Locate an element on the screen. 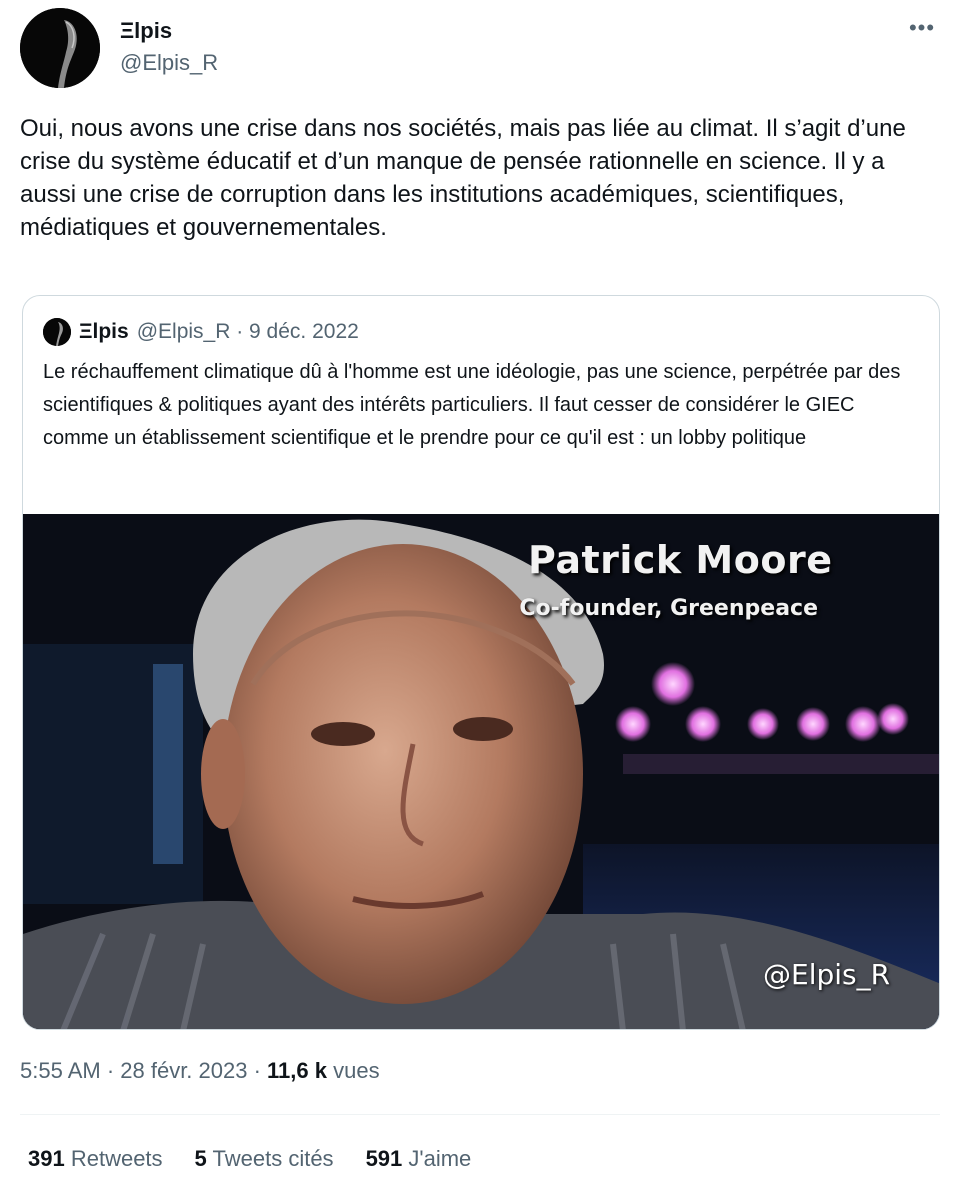  avatar-silhouette-icon is located at coordinates (60, 48).